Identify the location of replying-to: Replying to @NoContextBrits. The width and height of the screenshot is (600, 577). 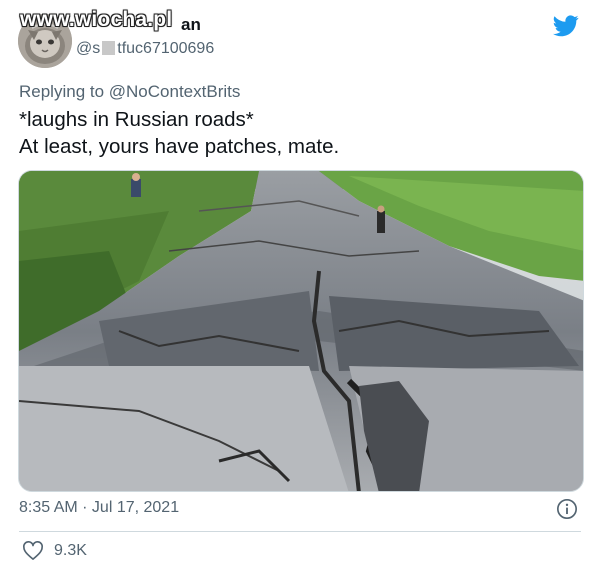
(129, 92).